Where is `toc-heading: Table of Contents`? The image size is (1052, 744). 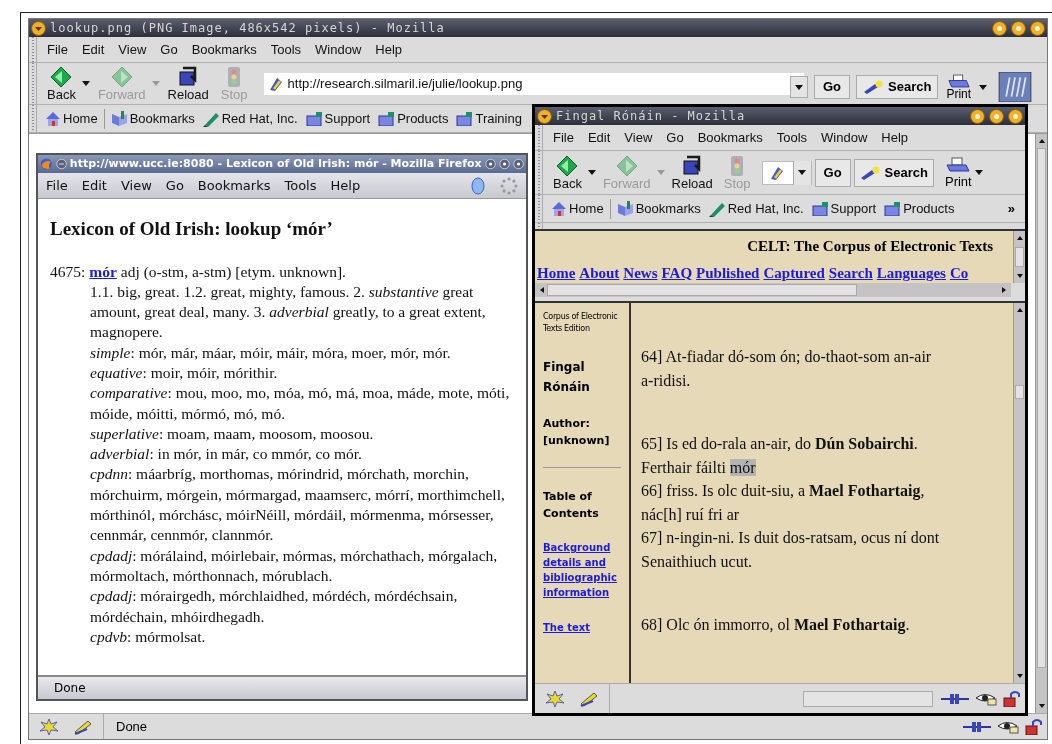 toc-heading: Table of Contents is located at coordinates (571, 505).